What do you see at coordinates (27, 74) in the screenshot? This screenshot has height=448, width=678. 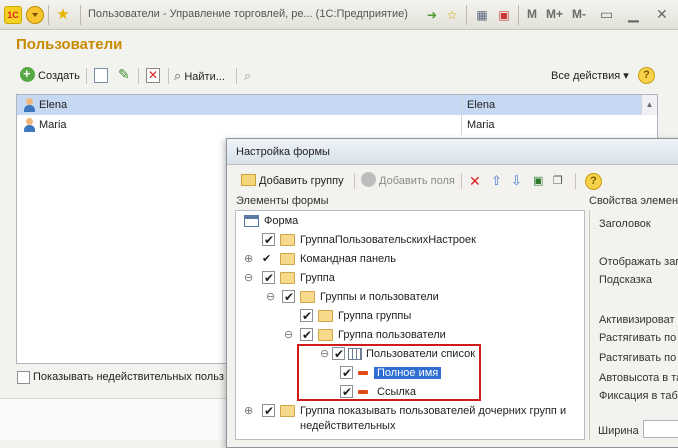 I see `add-icon` at bounding box center [27, 74].